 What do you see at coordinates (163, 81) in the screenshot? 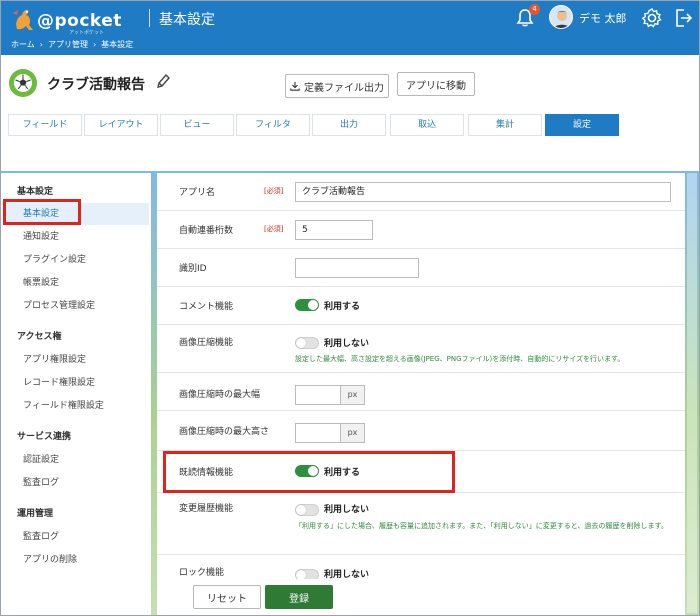
I see `pencil-icon` at bounding box center [163, 81].